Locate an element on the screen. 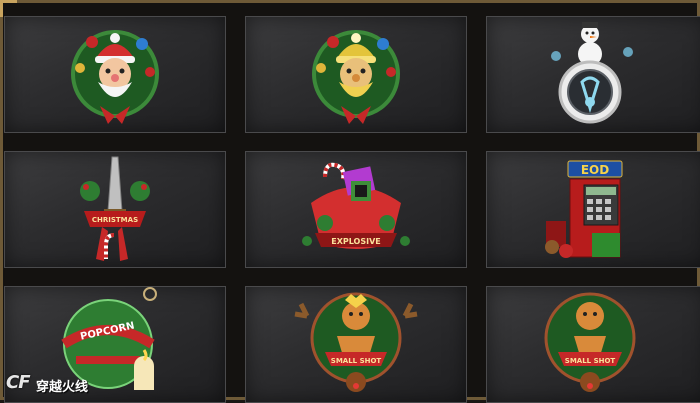 The height and width of the screenshot is (403, 700). eod-icon: EOD is located at coordinates (584, 209).